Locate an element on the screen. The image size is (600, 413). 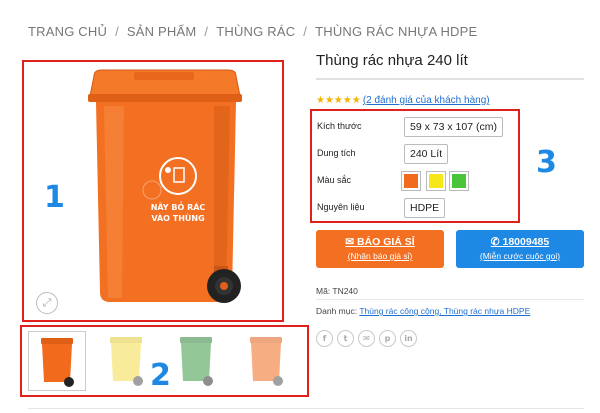
facebook-icon: f is located at coordinates (324, 338).